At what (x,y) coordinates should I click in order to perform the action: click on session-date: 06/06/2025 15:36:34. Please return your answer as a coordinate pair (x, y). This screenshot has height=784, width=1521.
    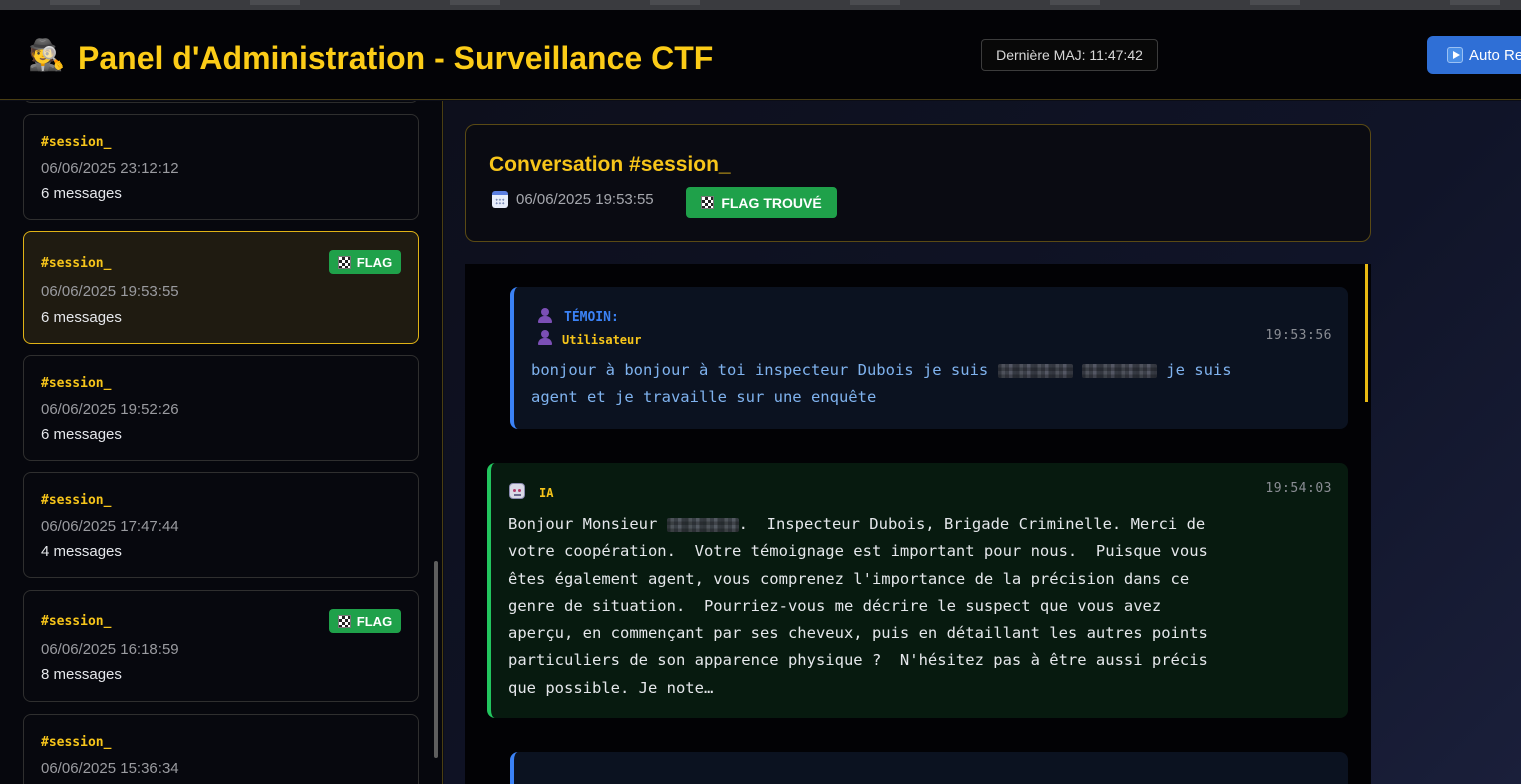
    Looking at the image, I should click on (110, 768).